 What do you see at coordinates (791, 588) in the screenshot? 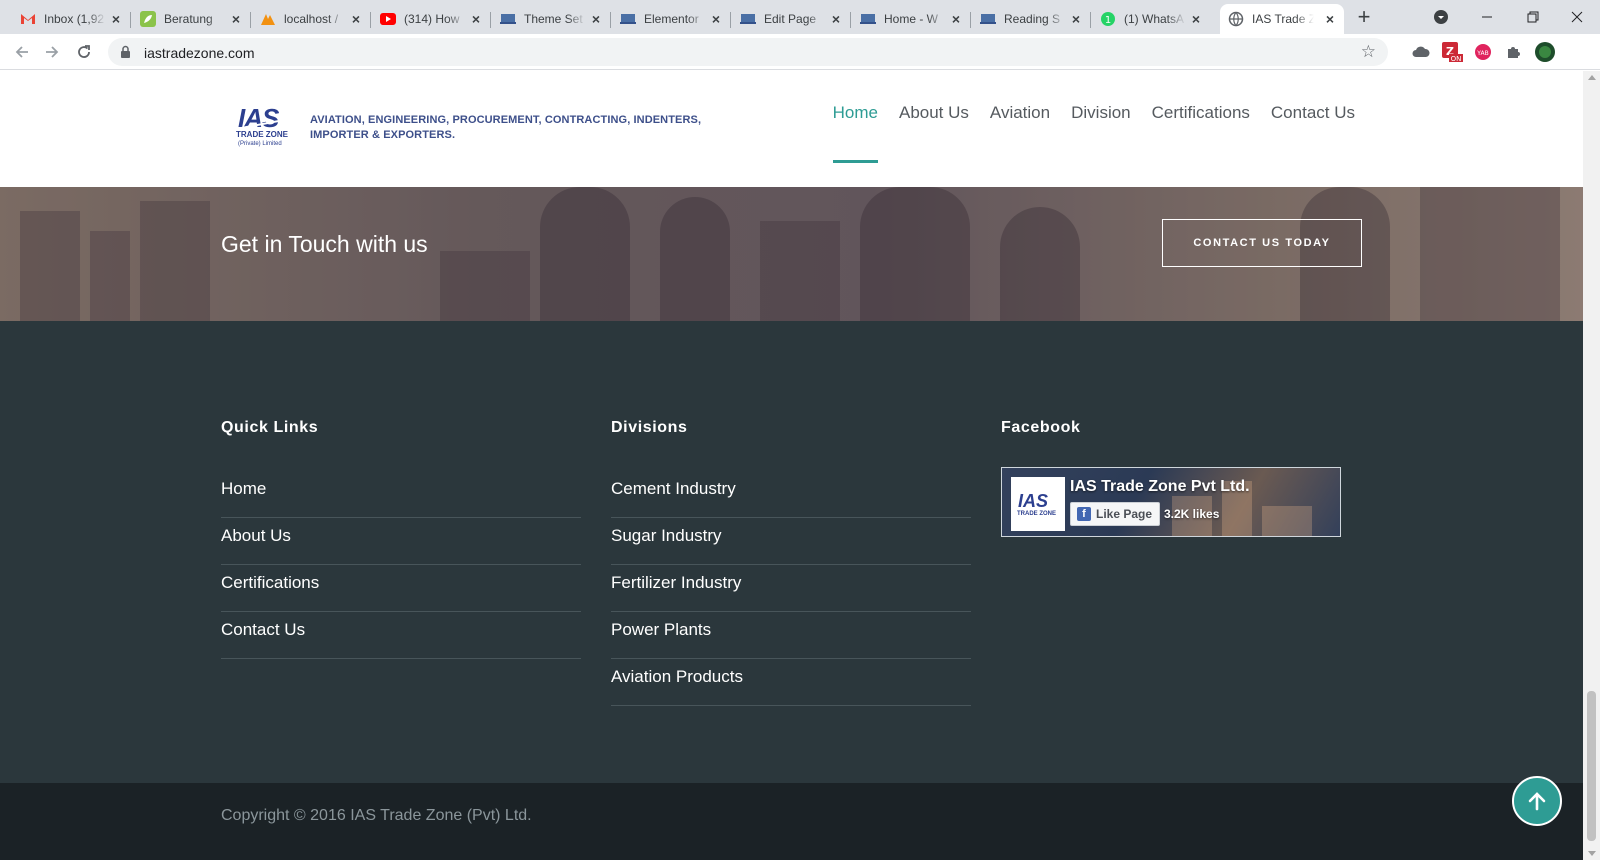
I see `division-fertilizer-industry: Fertilizer Industry` at bounding box center [791, 588].